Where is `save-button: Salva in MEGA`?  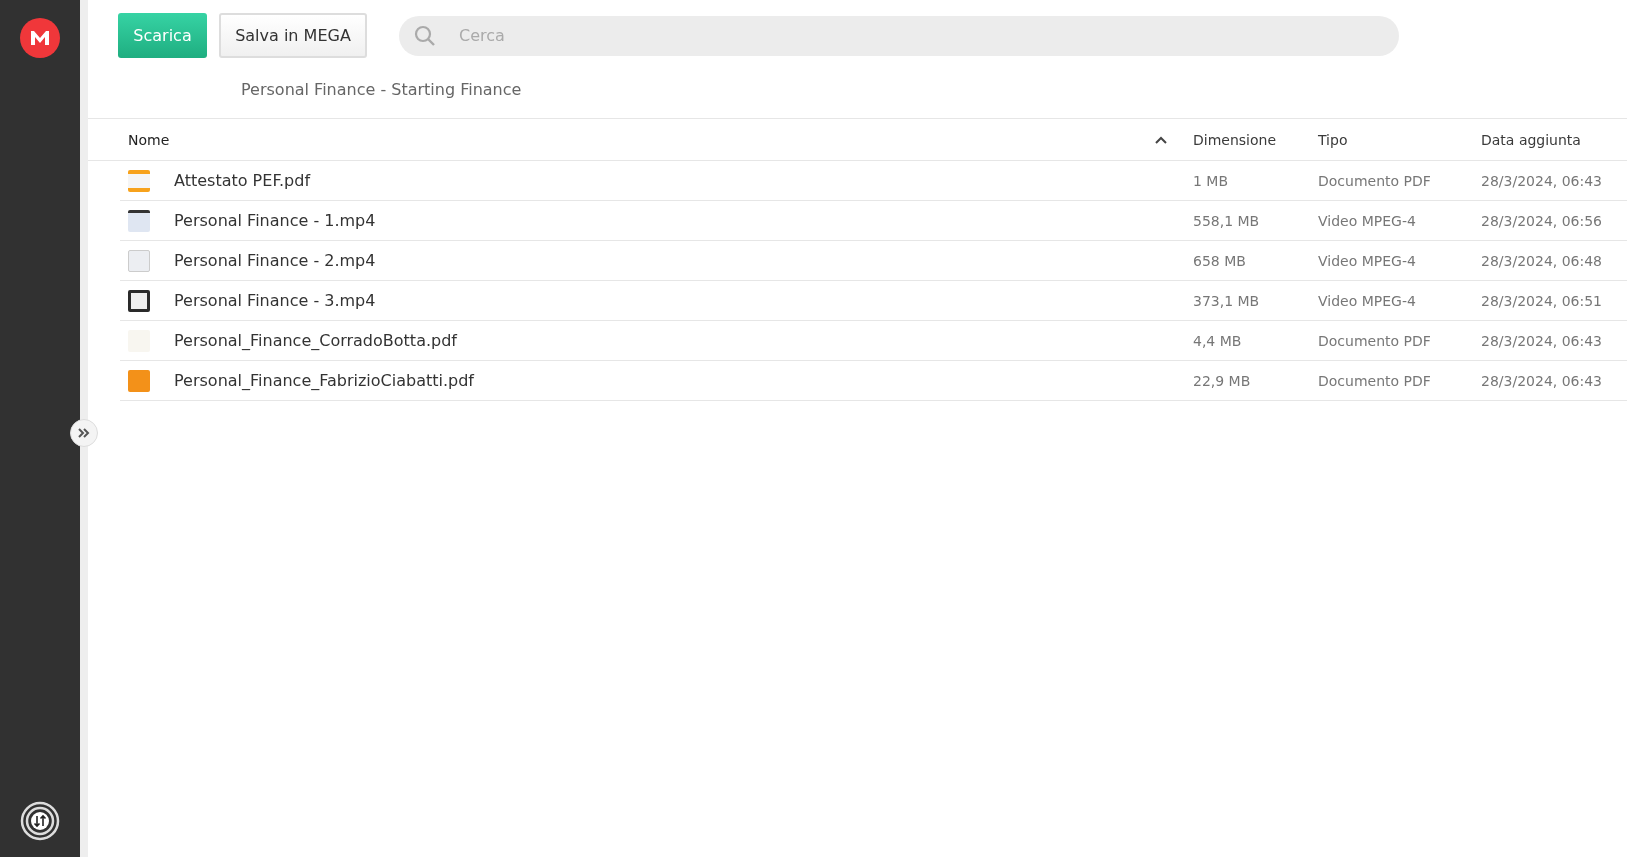
save-button: Salva in MEGA is located at coordinates (293, 35).